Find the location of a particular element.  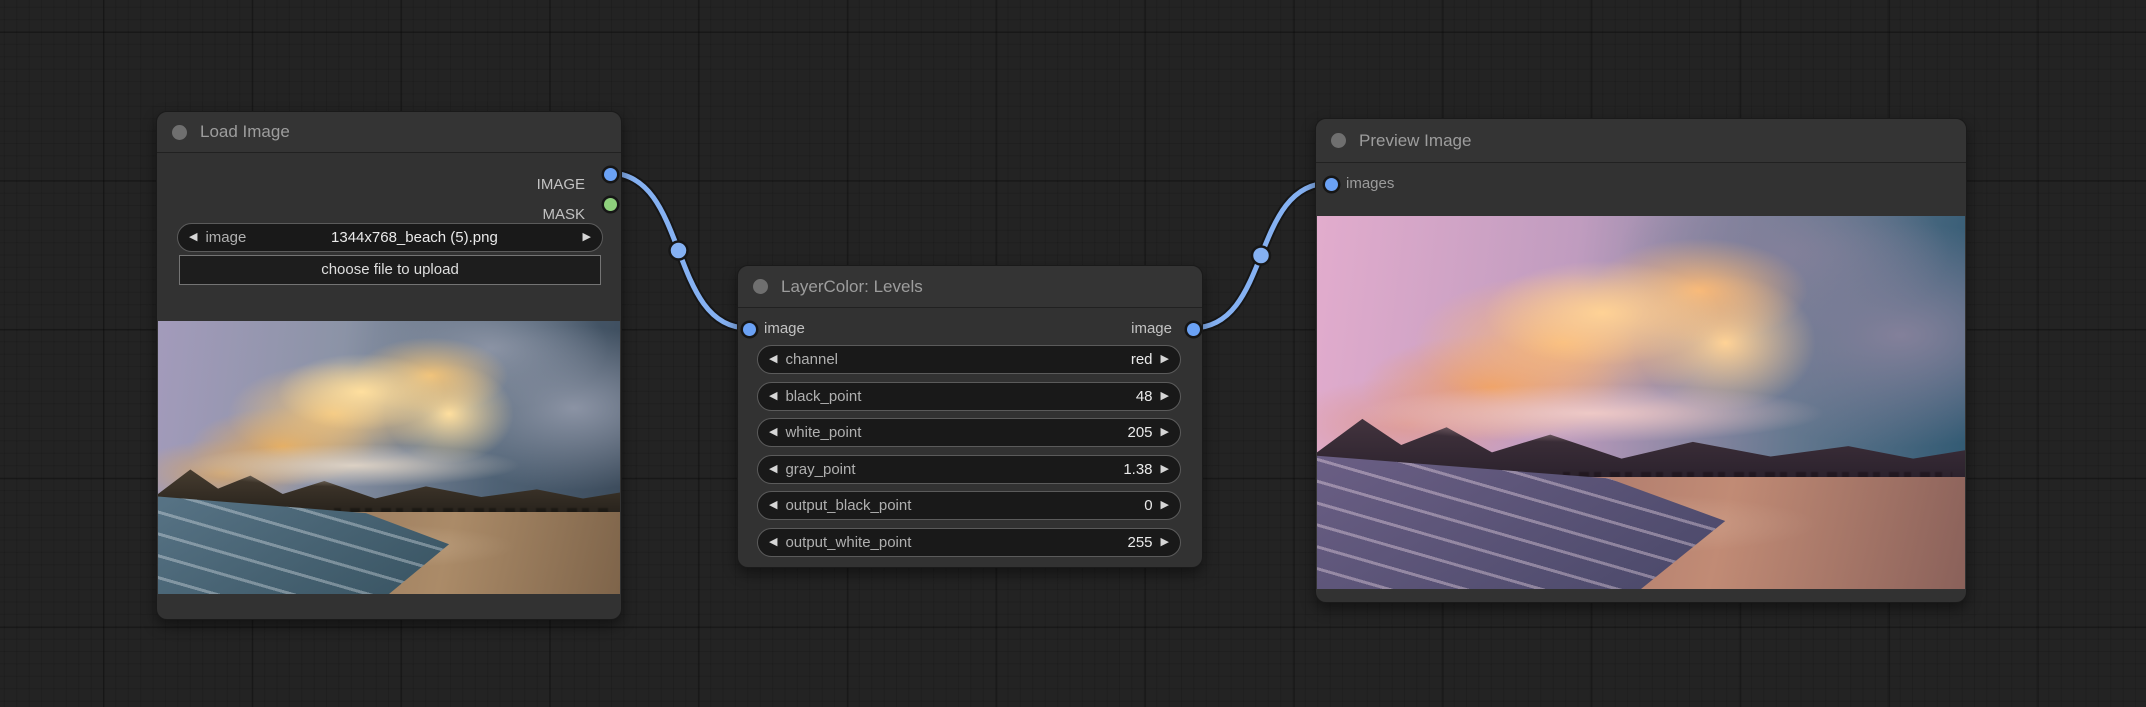

choose-file-button: choose file to upload is located at coordinates (390, 270).